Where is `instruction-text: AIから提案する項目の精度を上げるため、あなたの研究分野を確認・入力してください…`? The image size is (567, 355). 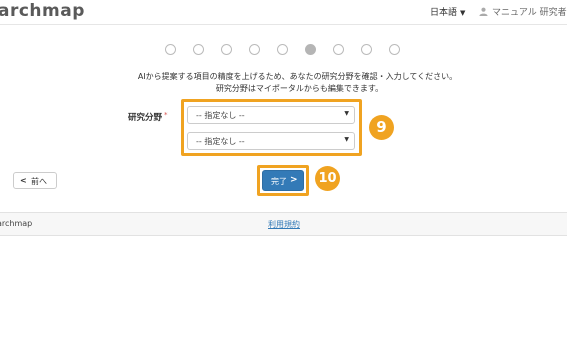 instruction-text: AIから提案する項目の精度を上げるため、あなたの研究分野を確認・入力してください… is located at coordinates (297, 76).